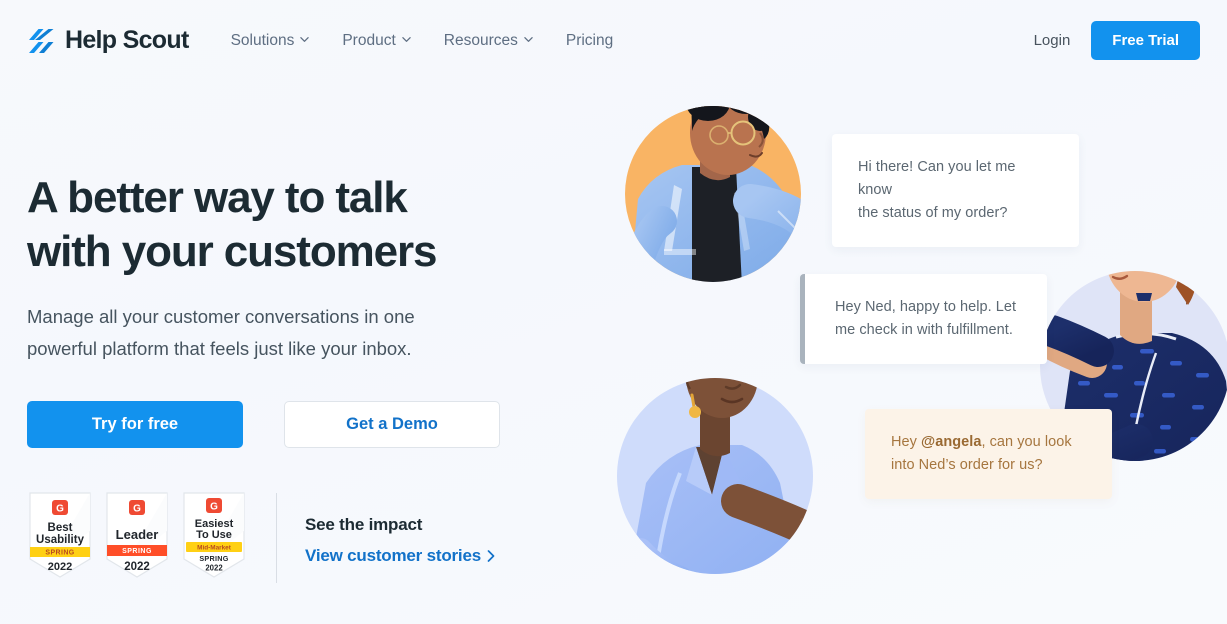 The width and height of the screenshot is (1227, 624). I want to click on badge-title-line1: Best, so click(60, 528).